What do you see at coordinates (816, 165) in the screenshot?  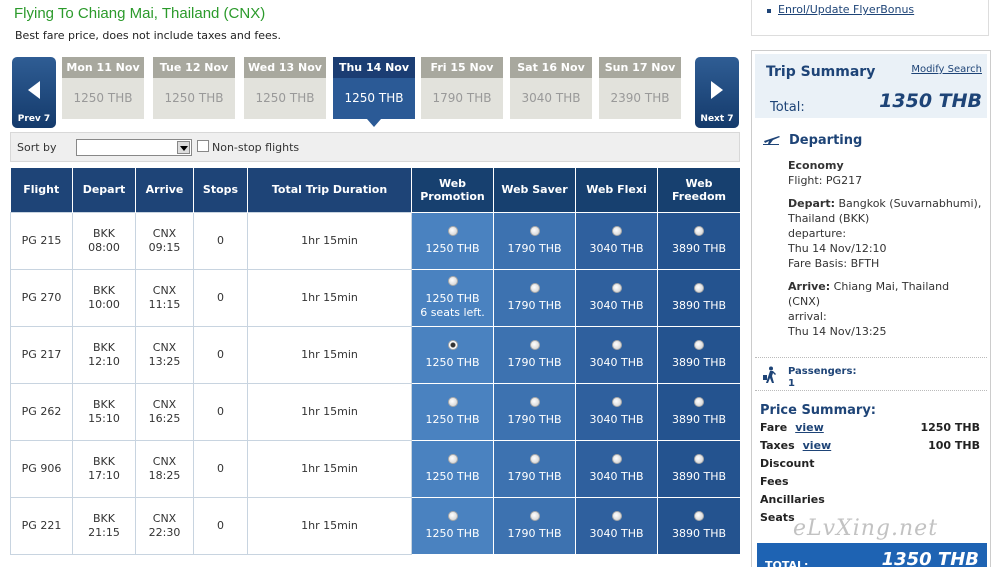 I see `cabin-class: Economy` at bounding box center [816, 165].